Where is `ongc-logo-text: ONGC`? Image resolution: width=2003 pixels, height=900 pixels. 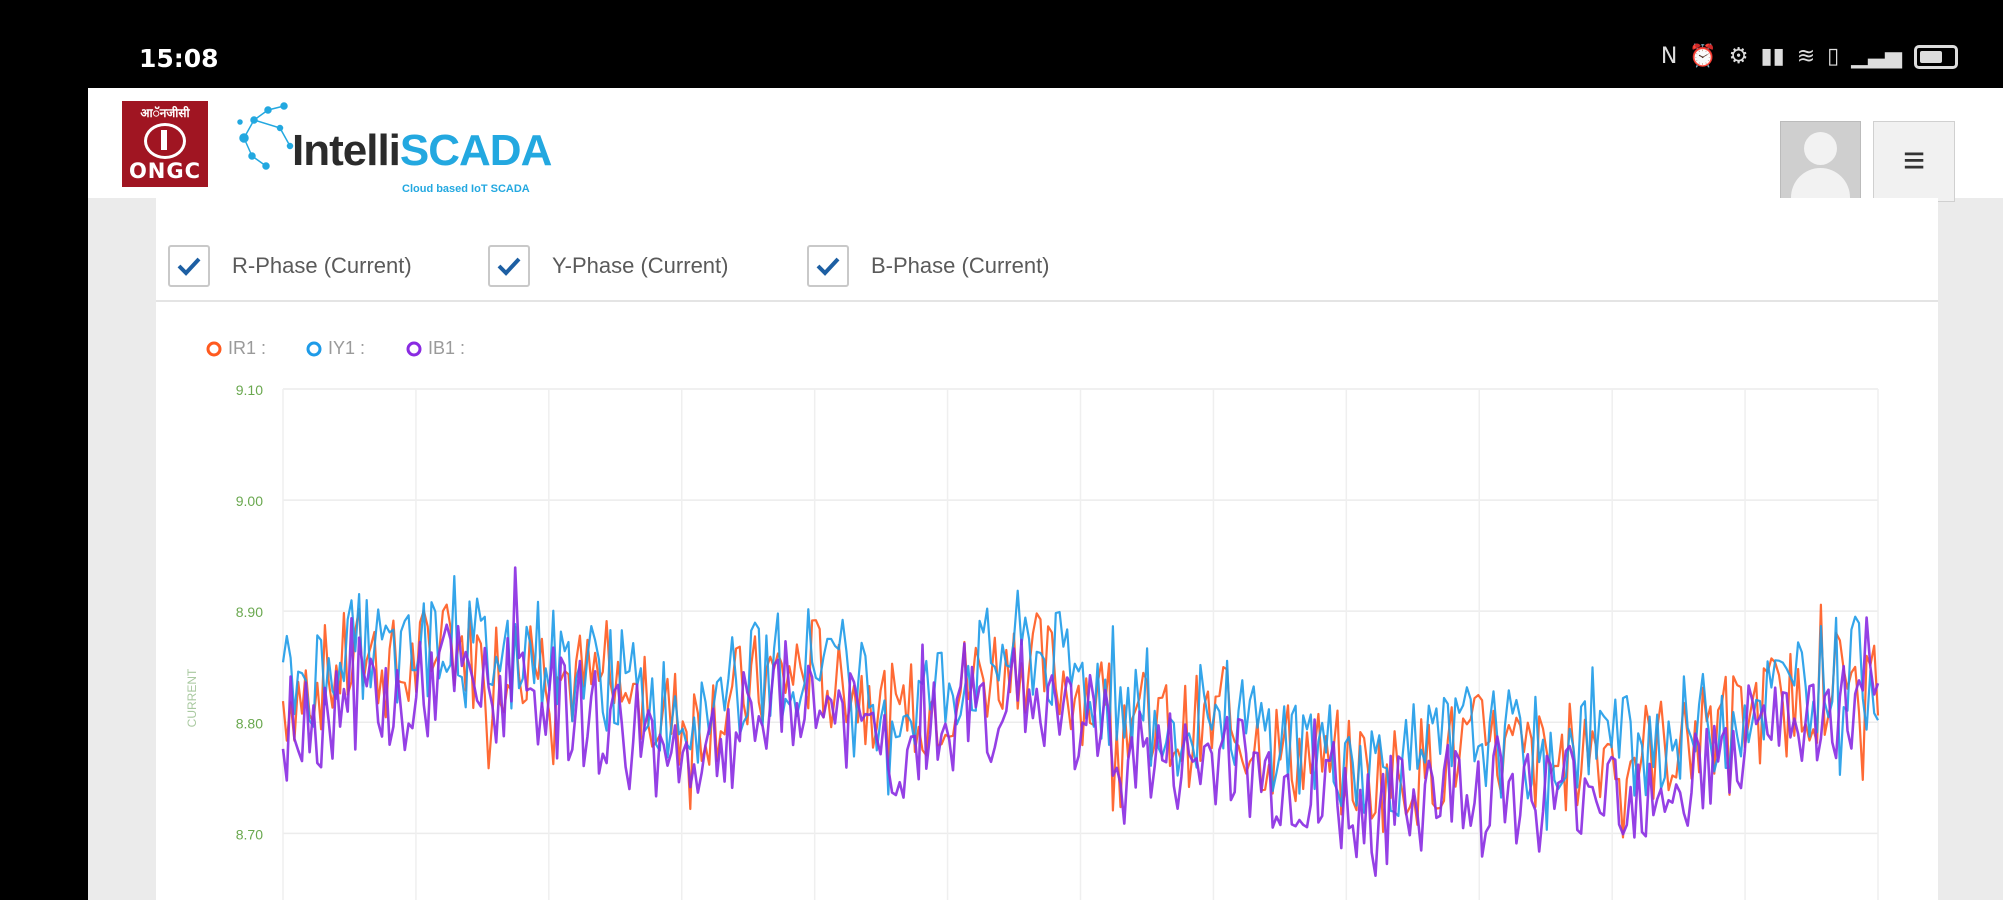 ongc-logo-text: ONGC is located at coordinates (165, 171).